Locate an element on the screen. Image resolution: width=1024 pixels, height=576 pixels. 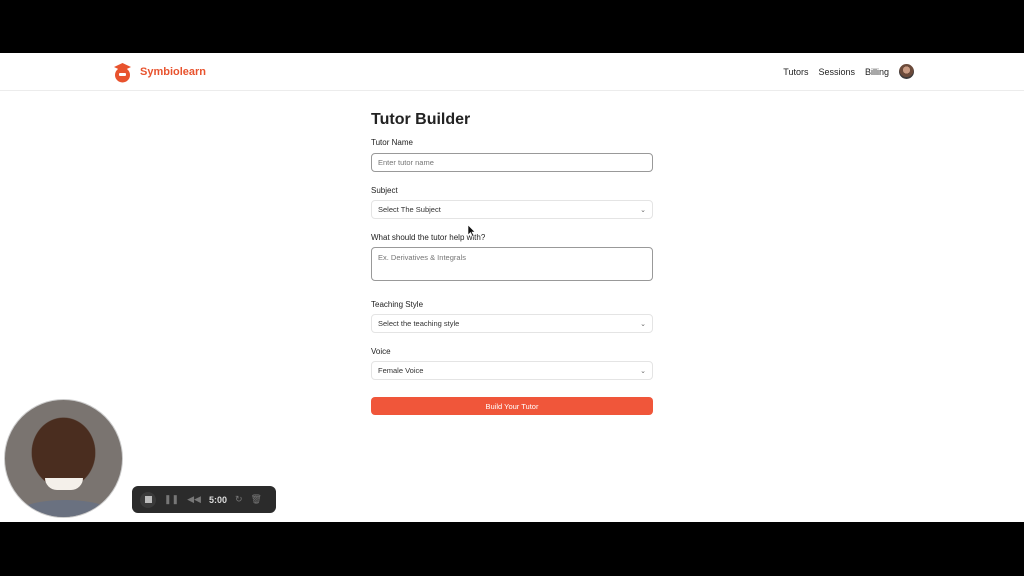
subject-select-value: Select The Subject is located at coordinates (409, 209).